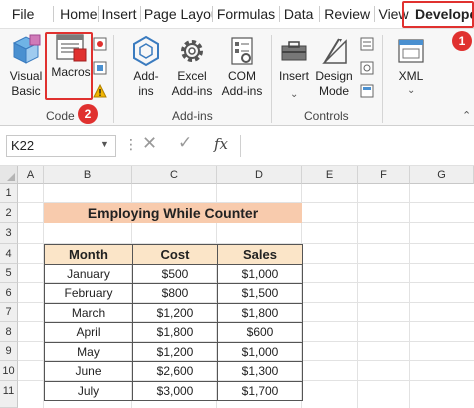  What do you see at coordinates (260, 293) in the screenshot?
I see `table-cell: $1,500` at bounding box center [260, 293].